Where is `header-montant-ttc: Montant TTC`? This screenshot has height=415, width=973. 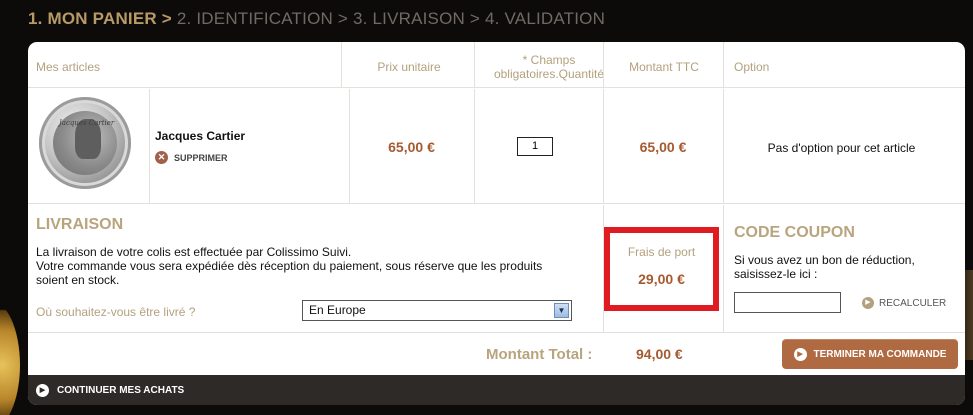 header-montant-ttc: Montant TTC is located at coordinates (664, 67).